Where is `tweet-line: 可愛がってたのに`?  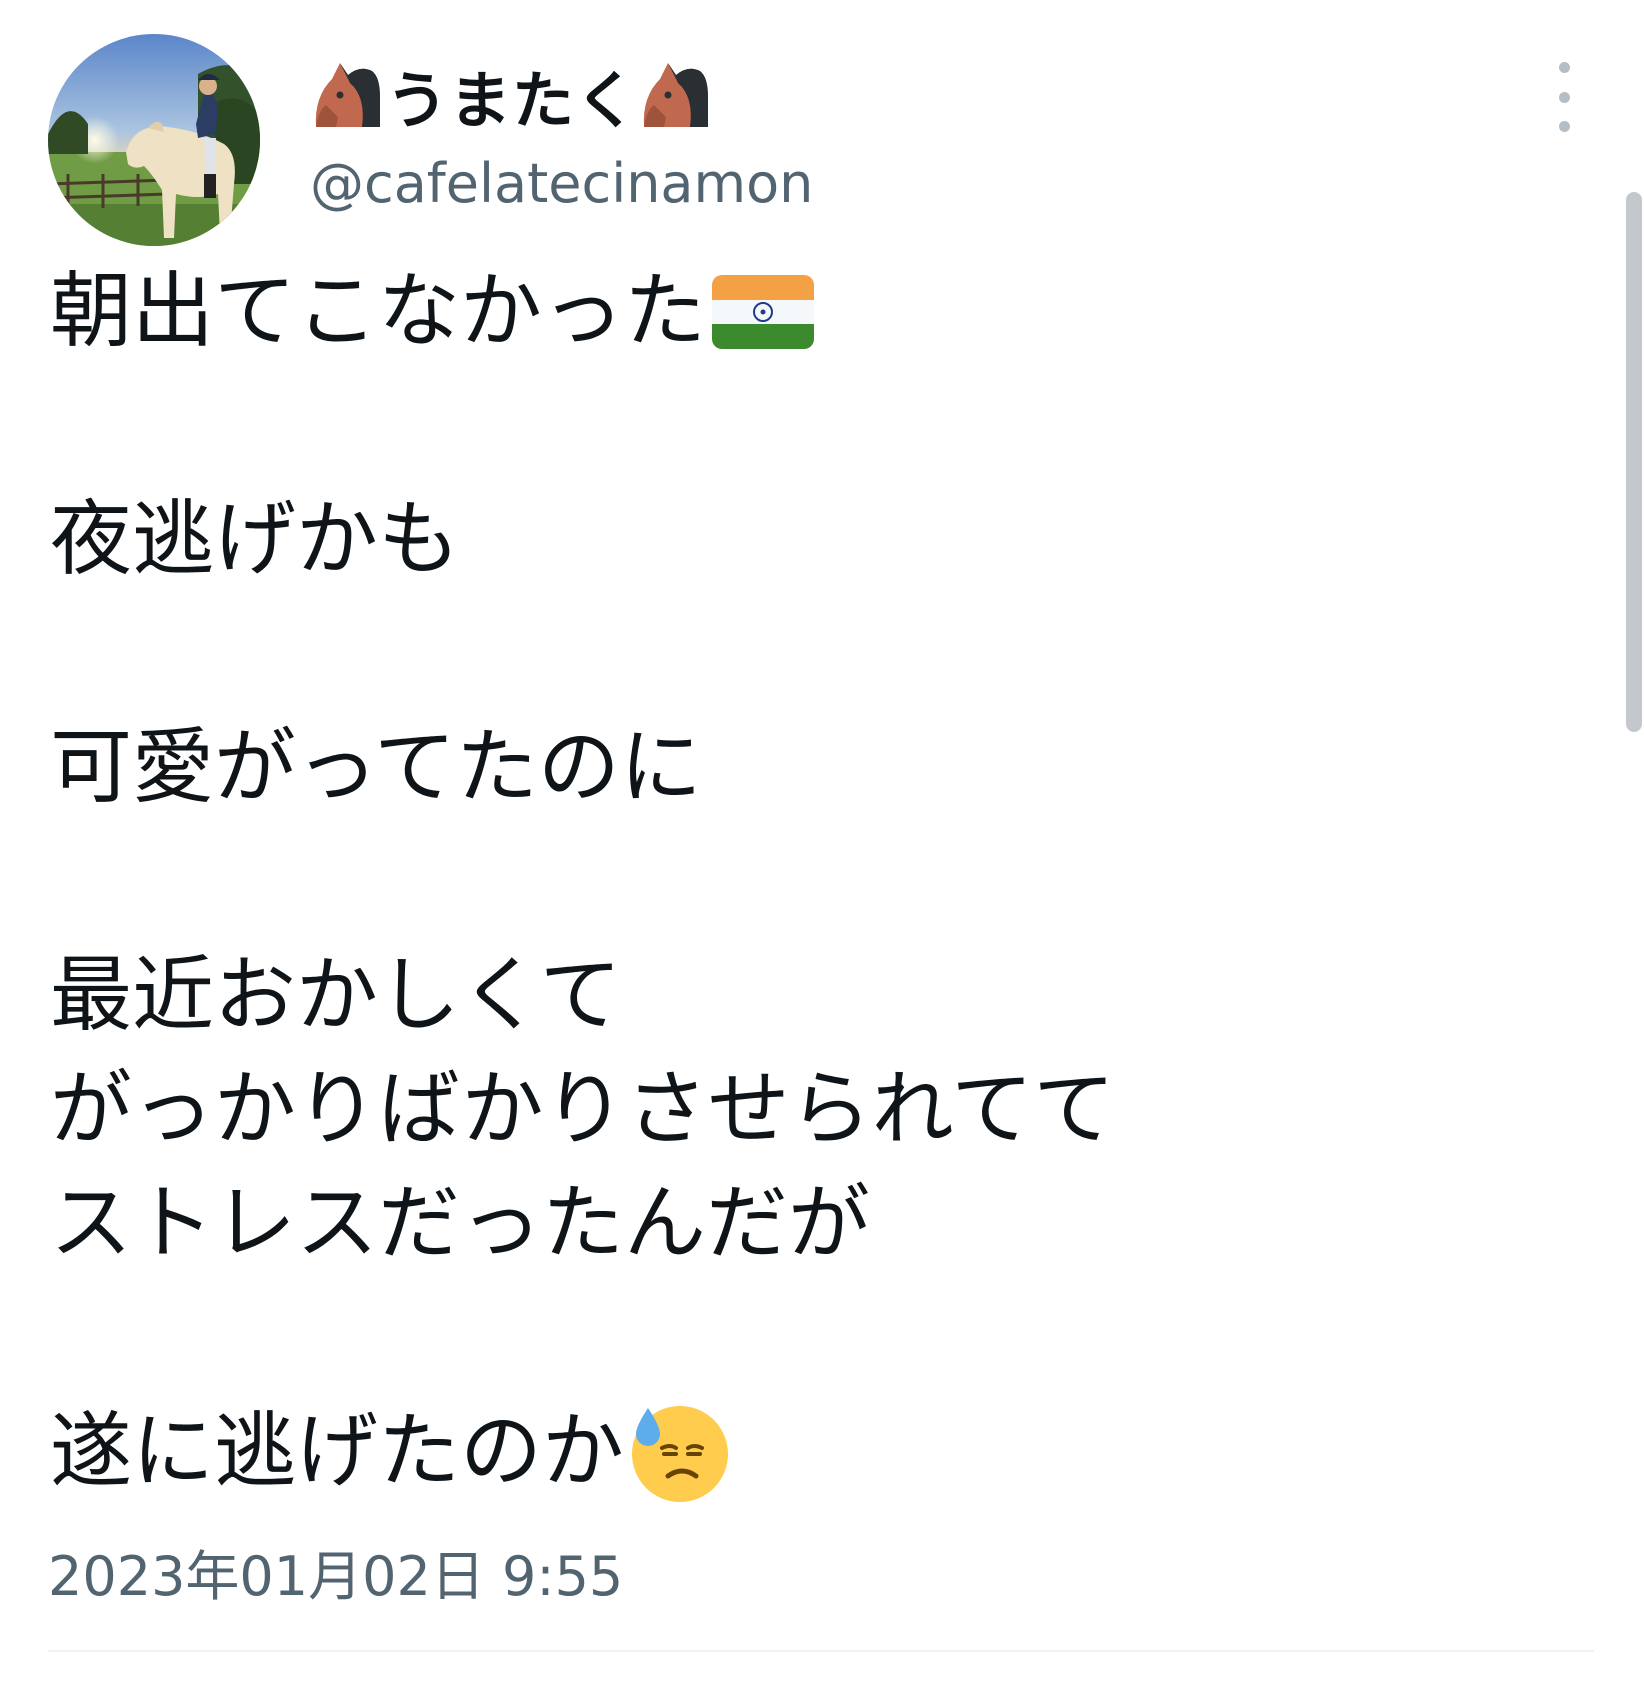
tweet-line: 可愛がってたのに is located at coordinates (820, 768).